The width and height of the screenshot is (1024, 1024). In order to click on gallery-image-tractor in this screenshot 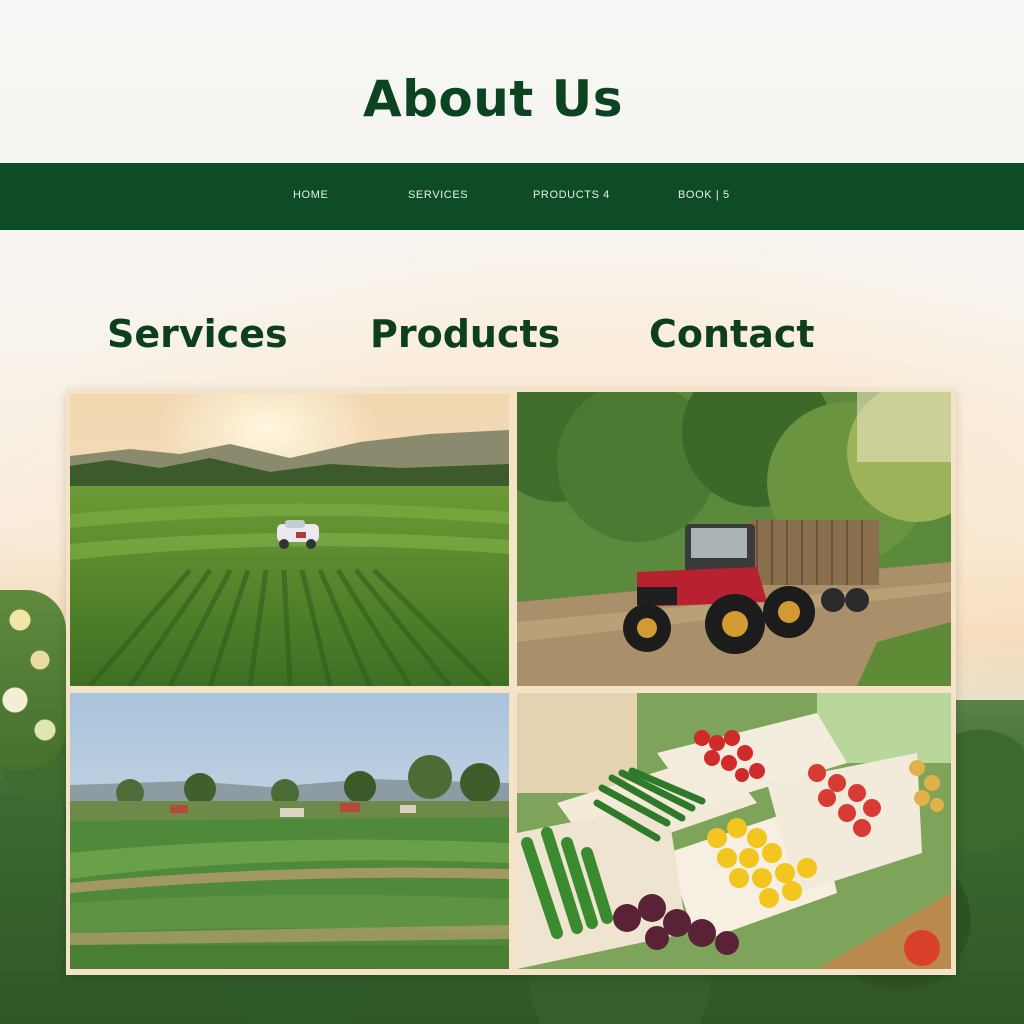, I will do `click(734, 539)`.